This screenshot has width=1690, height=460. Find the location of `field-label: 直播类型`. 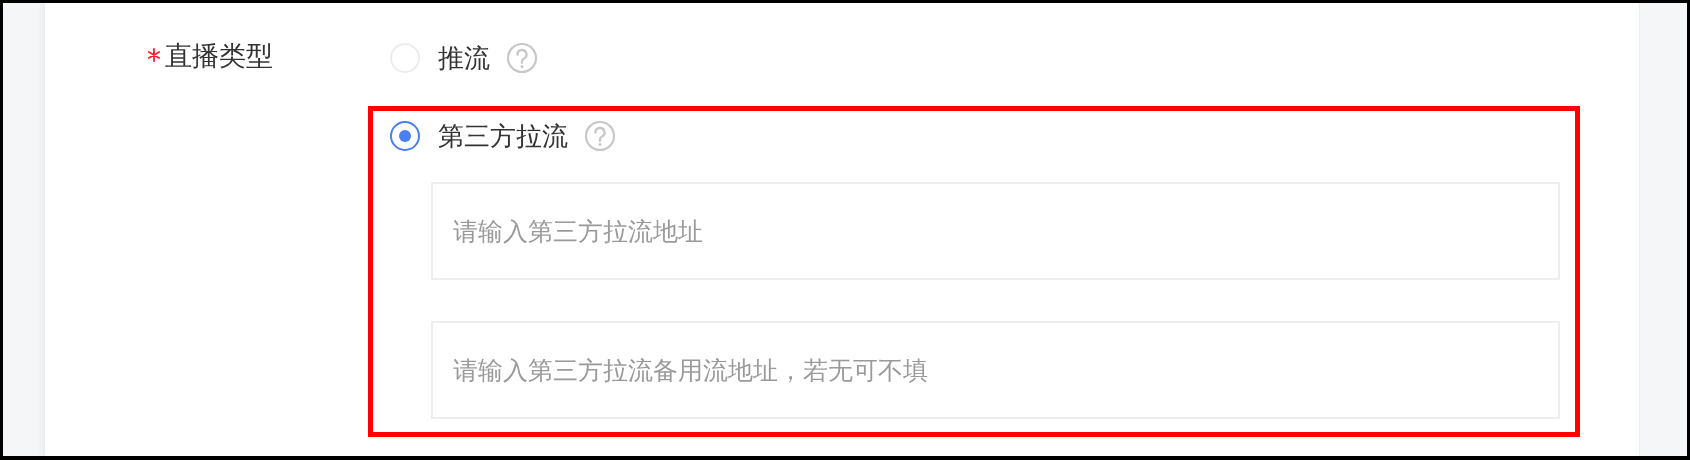

field-label: 直播类型 is located at coordinates (219, 56).